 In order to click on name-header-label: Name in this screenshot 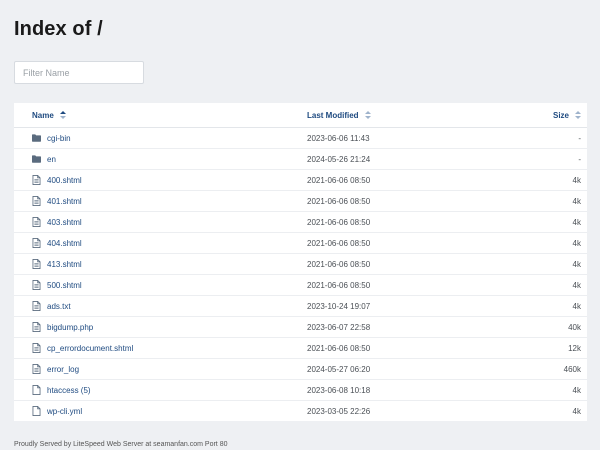, I will do `click(43, 115)`.